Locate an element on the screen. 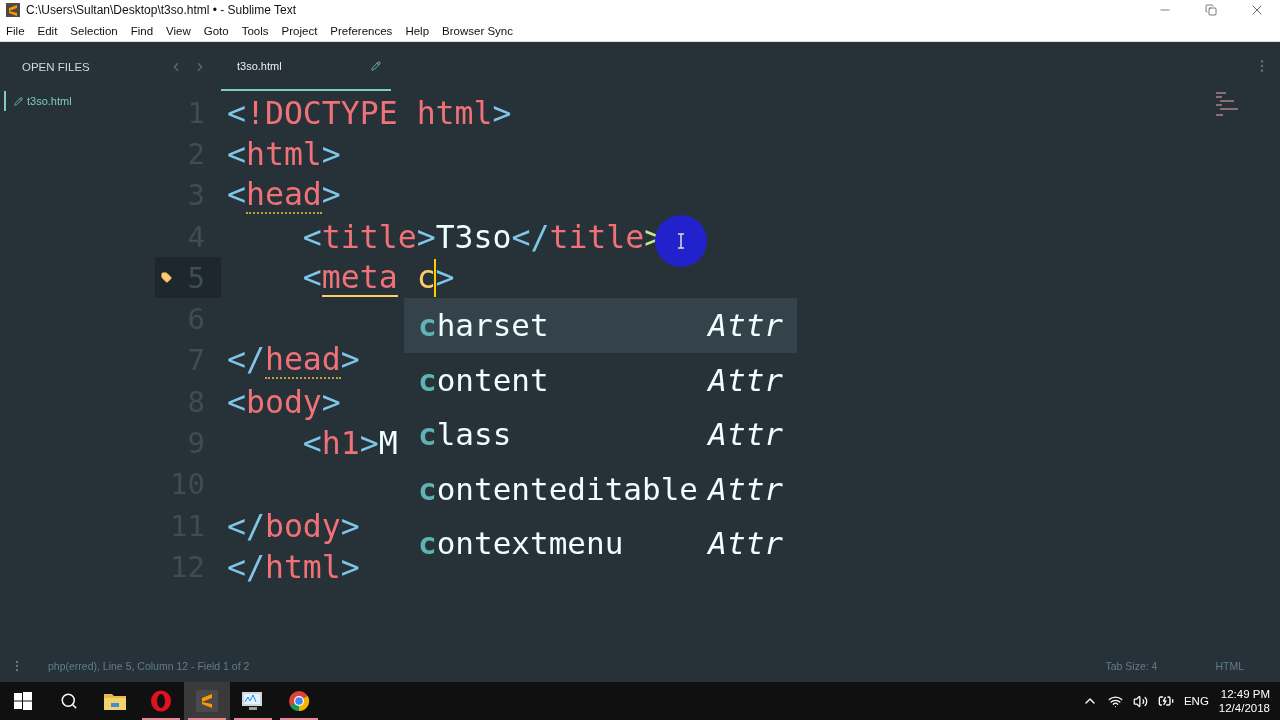  menu-item: View is located at coordinates (178, 30).